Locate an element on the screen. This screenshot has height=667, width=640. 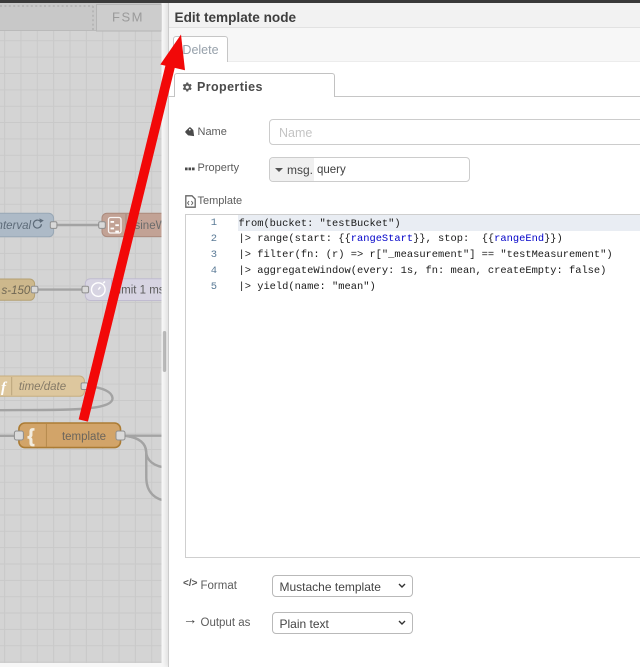
svg-text: s-150 is located at coordinates (16, 291).